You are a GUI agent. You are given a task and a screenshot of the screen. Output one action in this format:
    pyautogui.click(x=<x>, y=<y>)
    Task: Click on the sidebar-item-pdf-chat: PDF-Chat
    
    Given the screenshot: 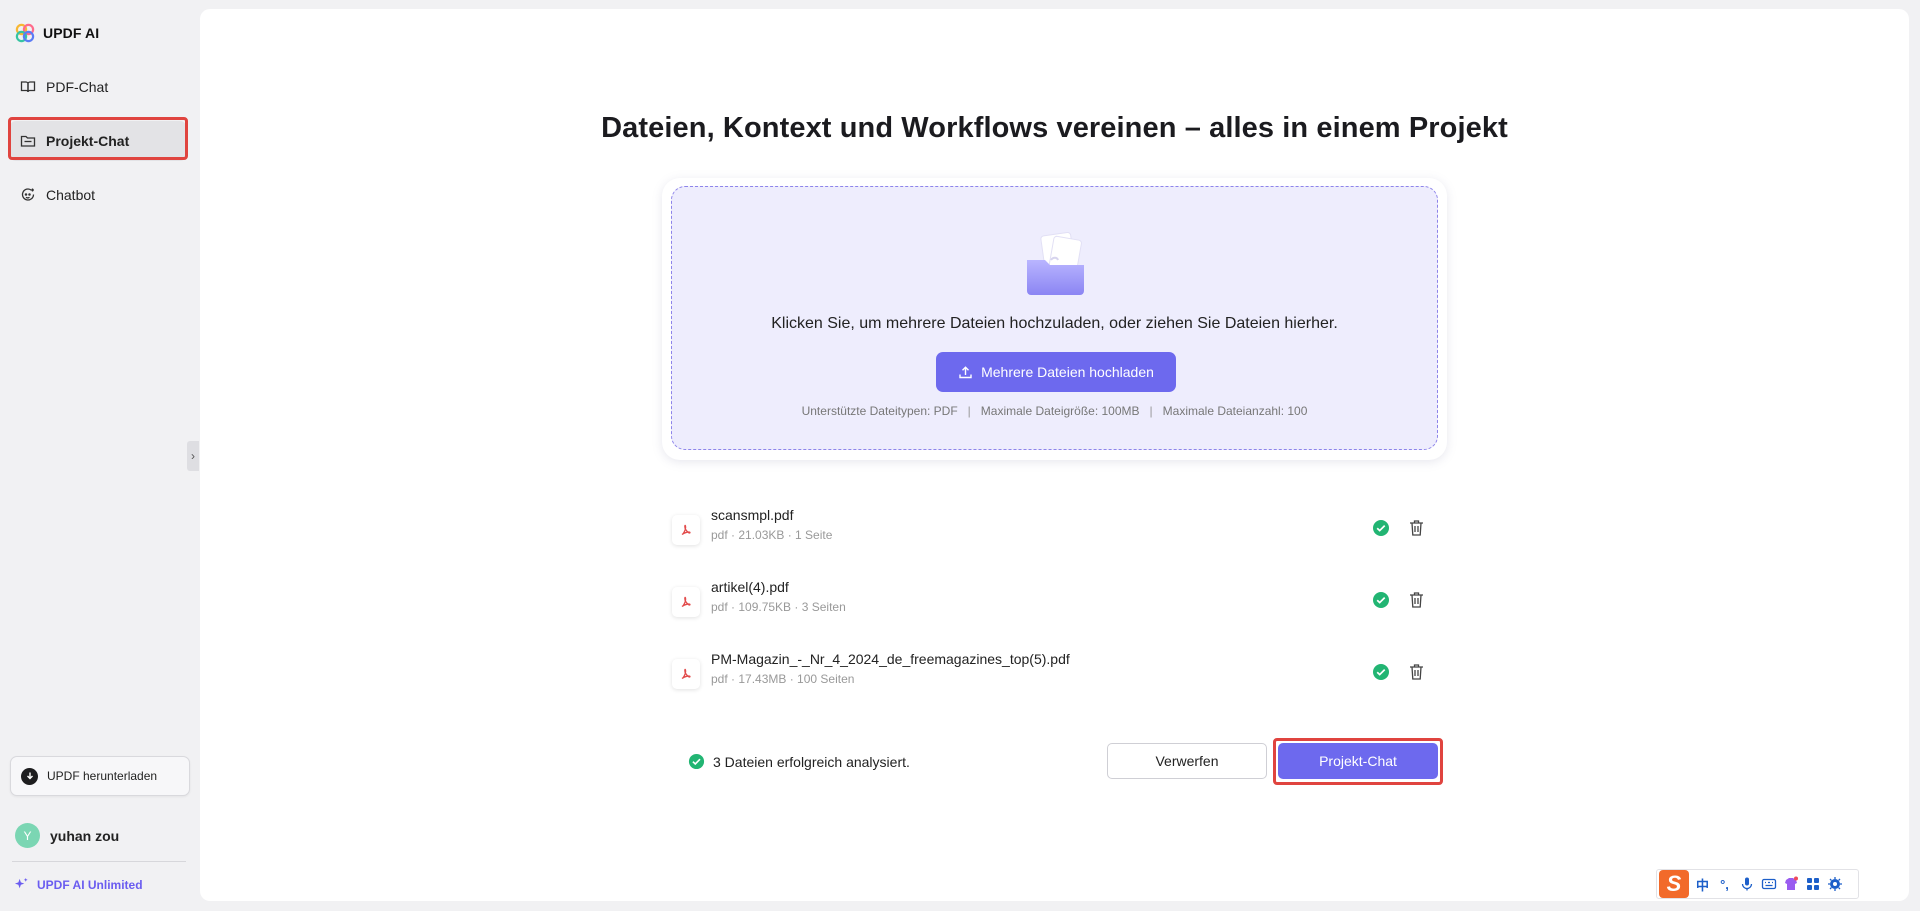 What is the action you would take?
    pyautogui.click(x=98, y=87)
    